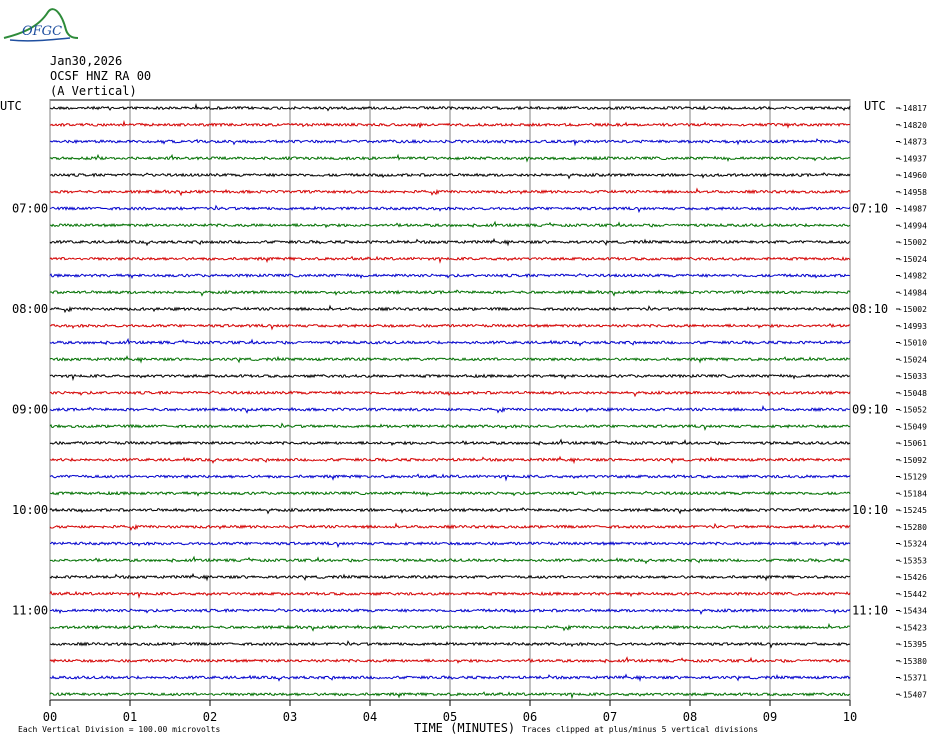  Describe the element at coordinates (912, 460) in the screenshot. I see `trace-value-label: -15092` at that location.